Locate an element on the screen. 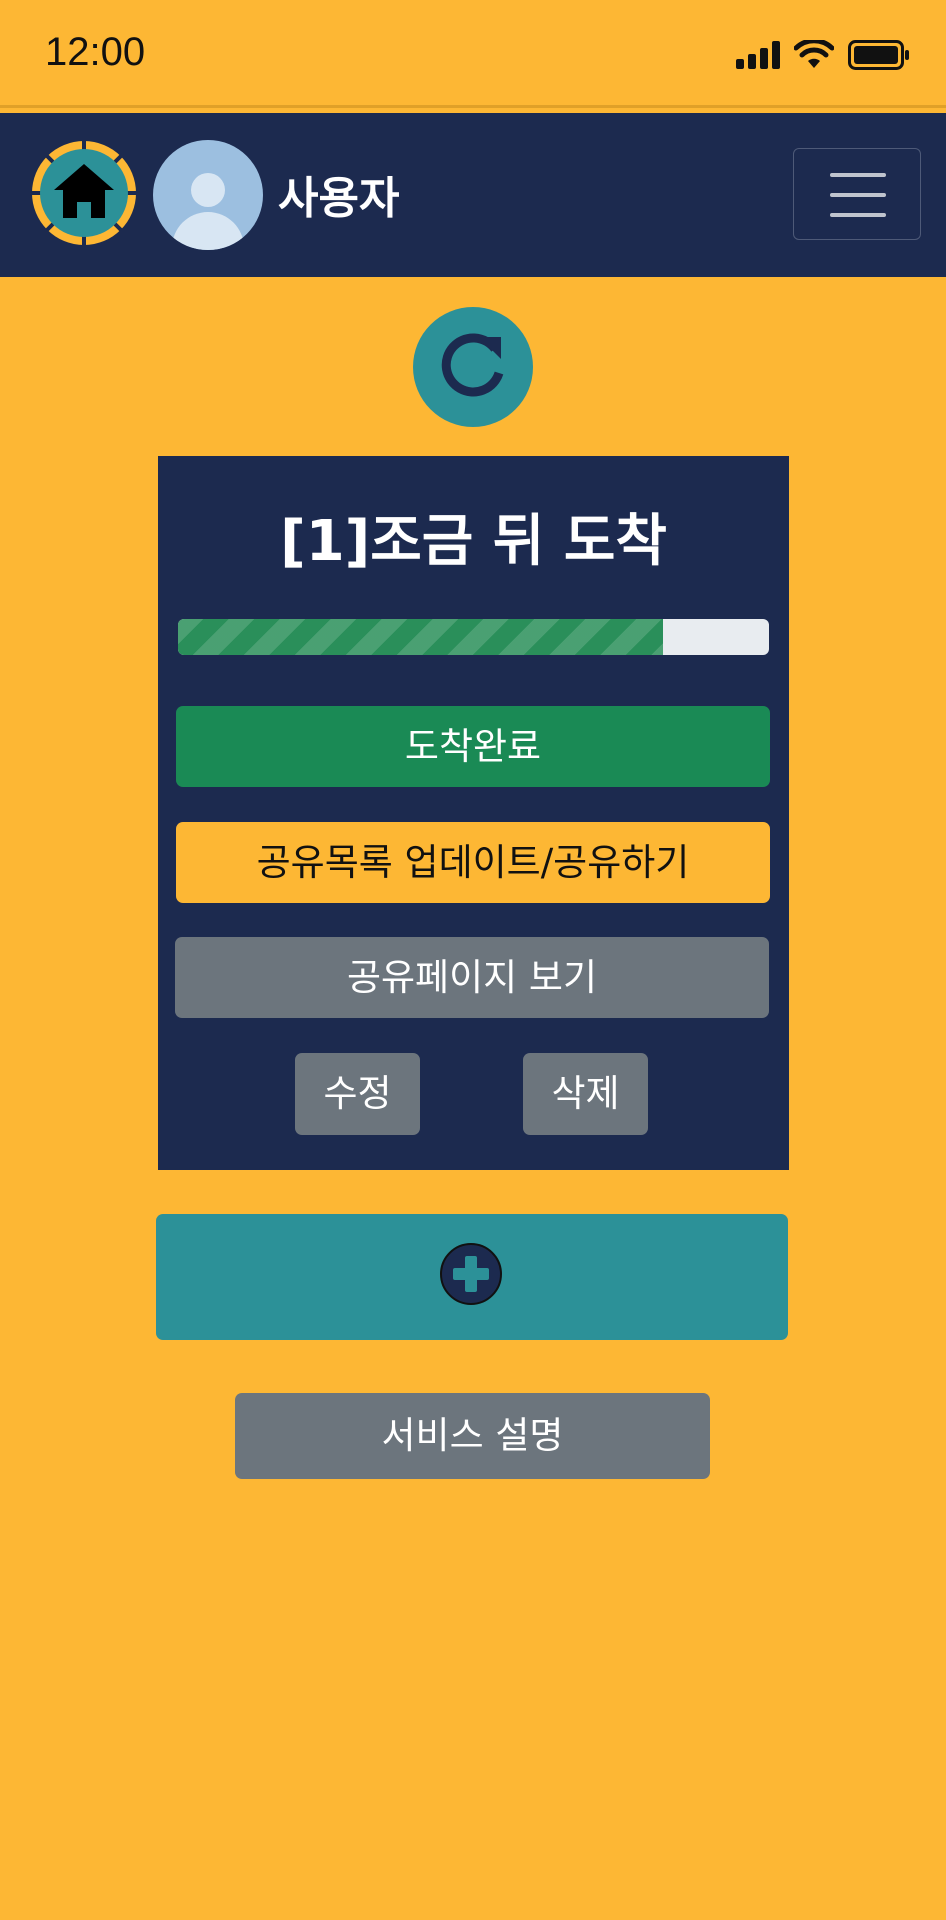 Image resolution: width=946 pixels, height=1920 pixels. battery-icon is located at coordinates (878, 55).